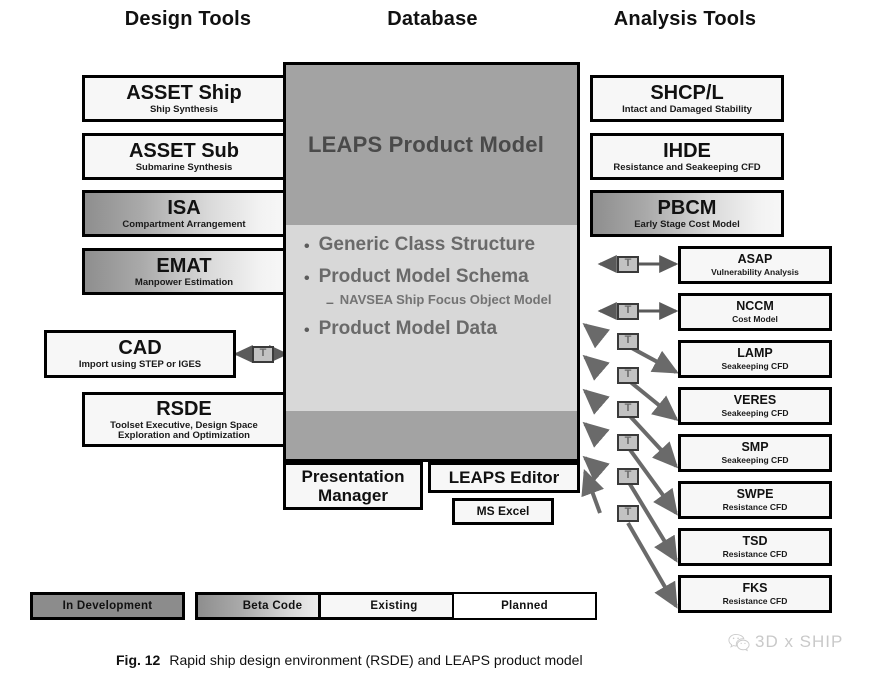 The width and height of the screenshot is (892, 681). I want to click on legend-item-in-development: In Development, so click(107, 606).